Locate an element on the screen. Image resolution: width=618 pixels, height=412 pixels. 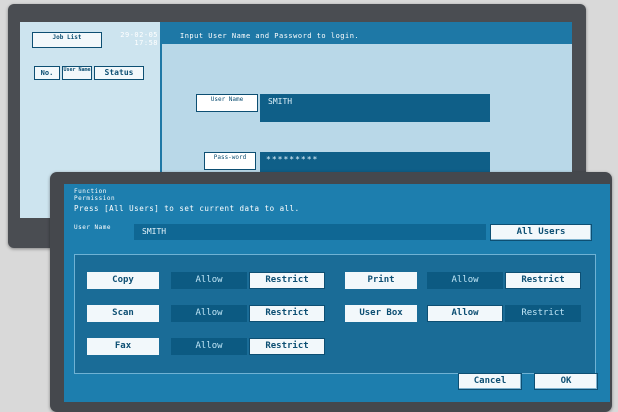
column-header-no: No. is located at coordinates (47, 73).